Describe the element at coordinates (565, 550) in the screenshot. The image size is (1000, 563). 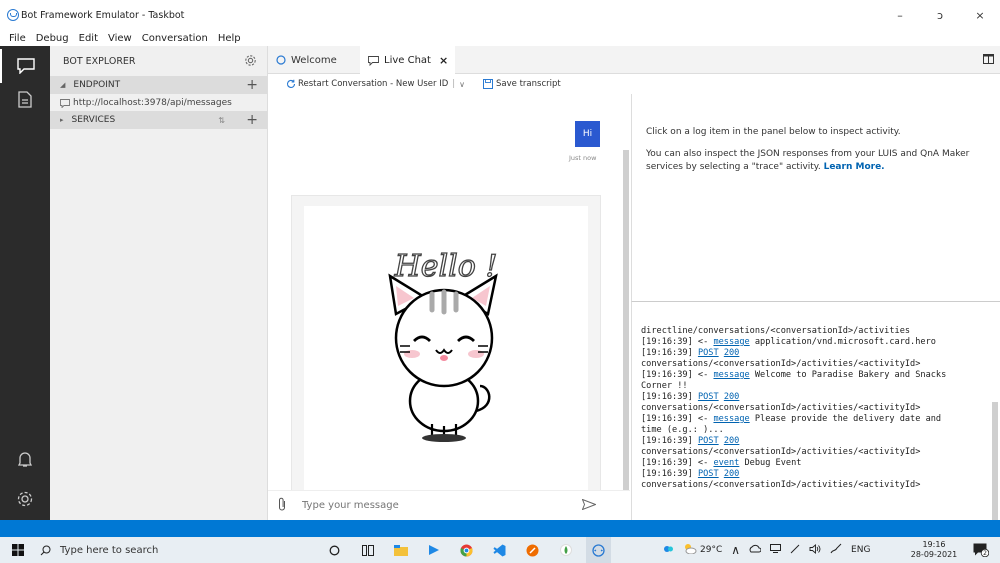
I see `app-green-icon` at that location.